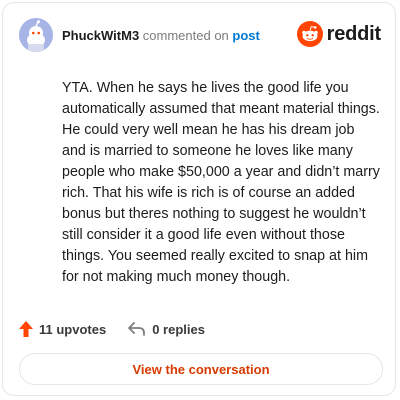  I want to click on upvote-arrow-icon, so click(26, 329).